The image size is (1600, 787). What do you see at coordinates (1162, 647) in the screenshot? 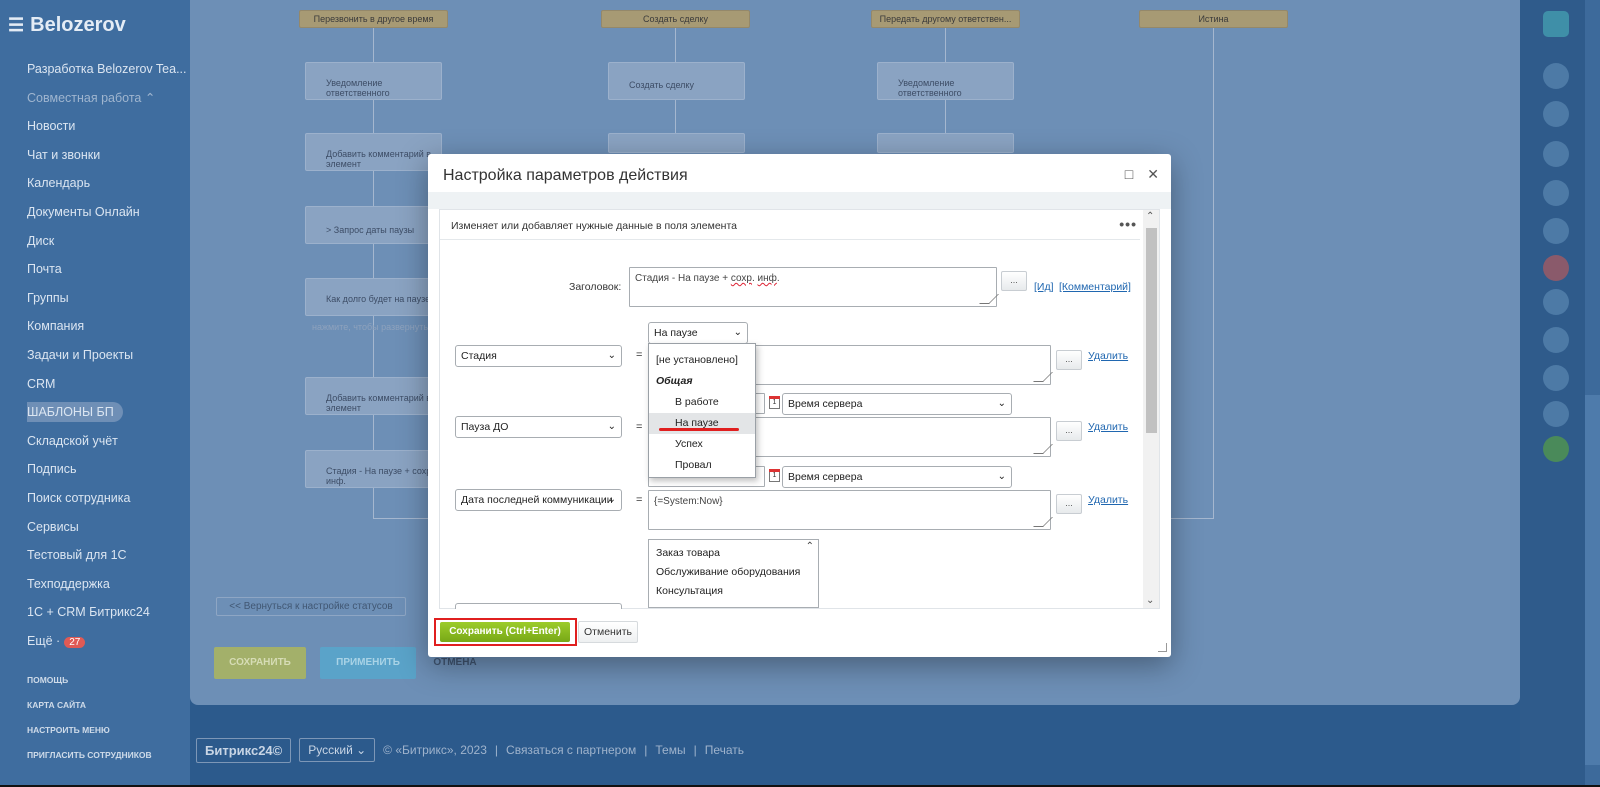
I see `dialog-resize-handle` at bounding box center [1162, 647].